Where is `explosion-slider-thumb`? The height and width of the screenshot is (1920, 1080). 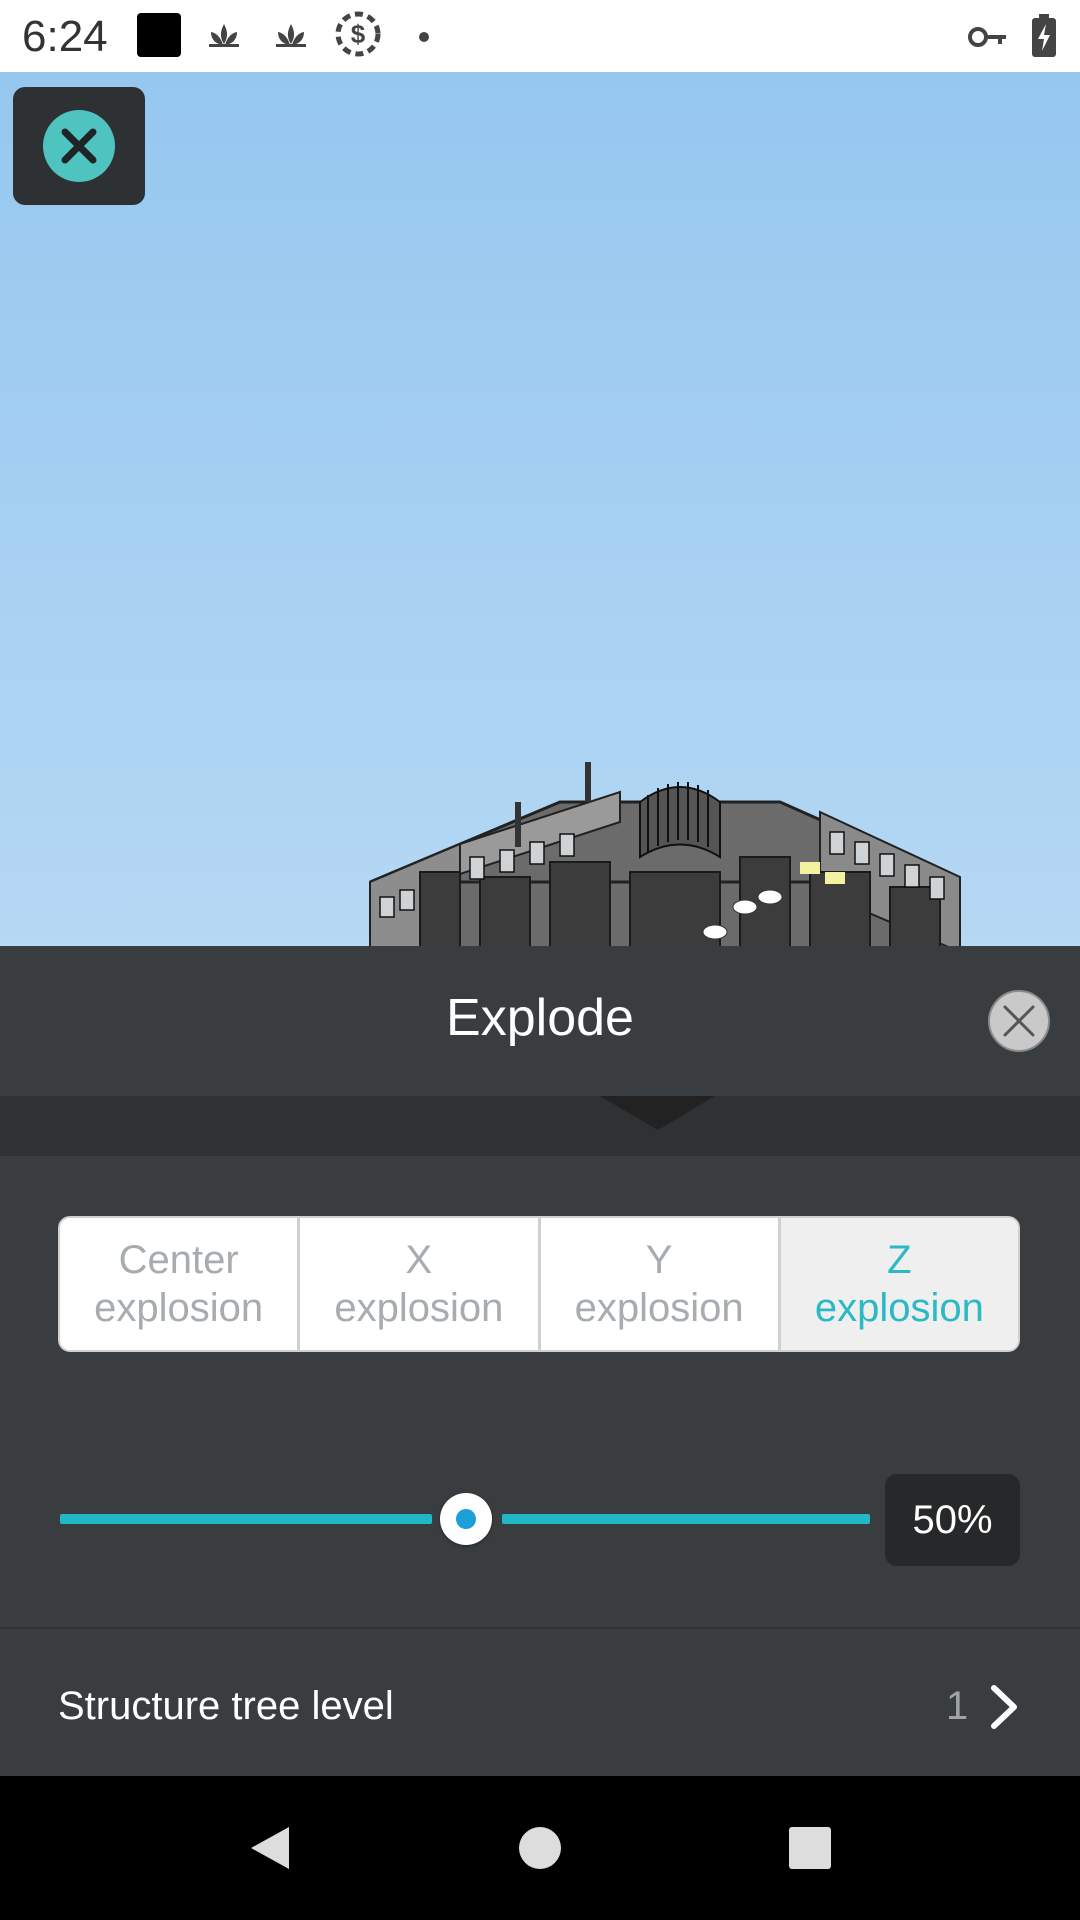
explosion-slider-thumb is located at coordinates (466, 1519).